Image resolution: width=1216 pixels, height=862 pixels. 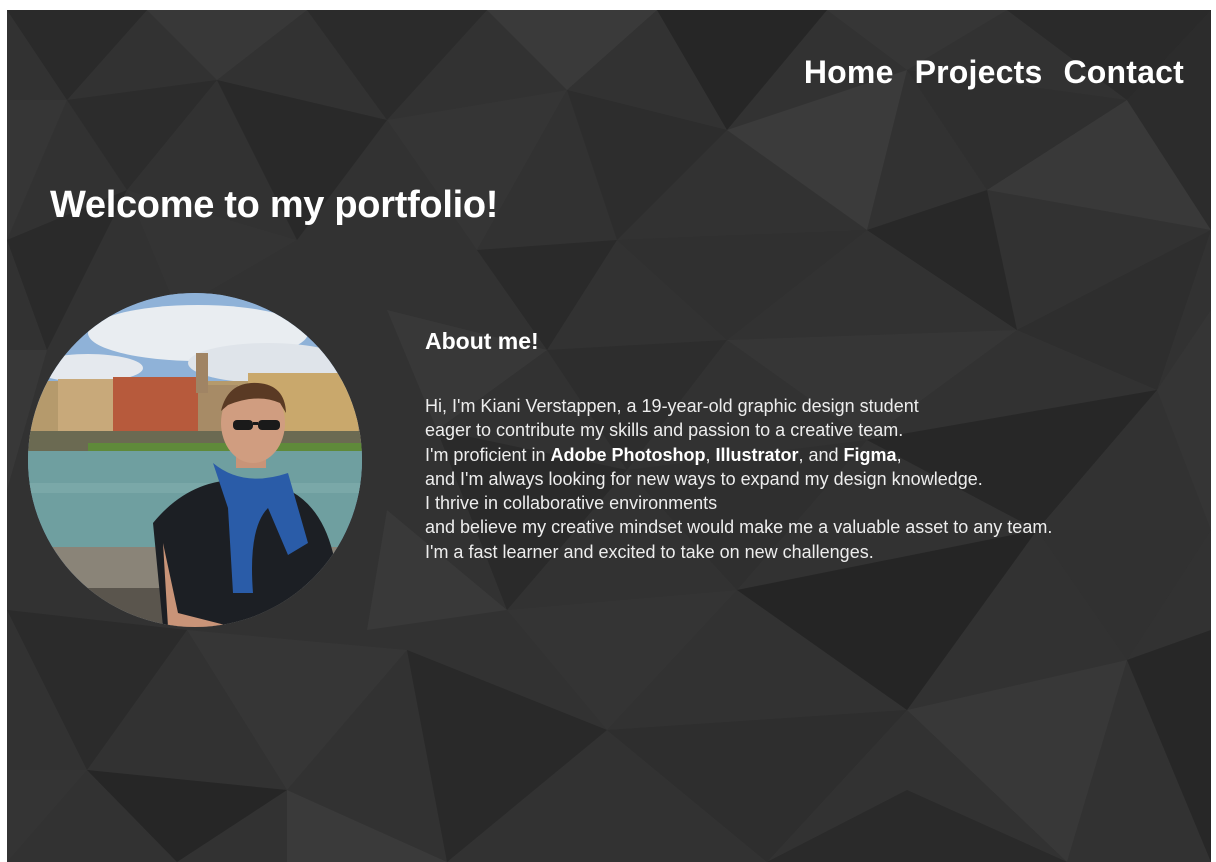 What do you see at coordinates (979, 72) in the screenshot?
I see `nav-link-projects: Projects` at bounding box center [979, 72].